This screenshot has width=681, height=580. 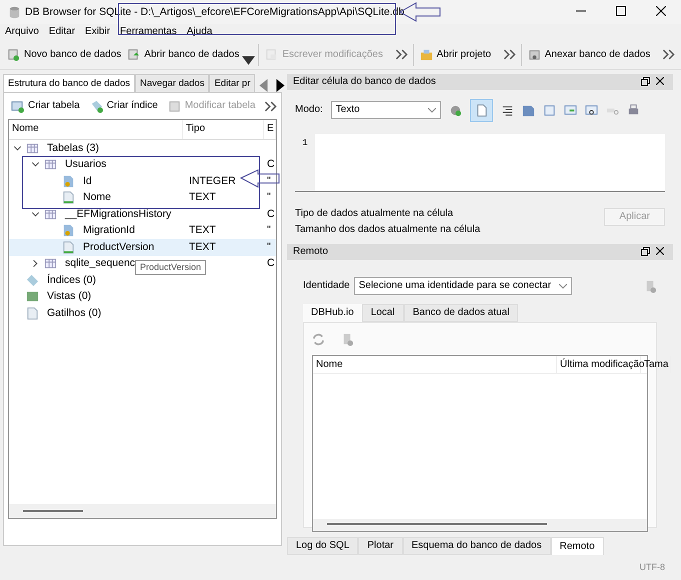 I want to click on tab: Estrutura do banco de dados, so click(x=69, y=83).